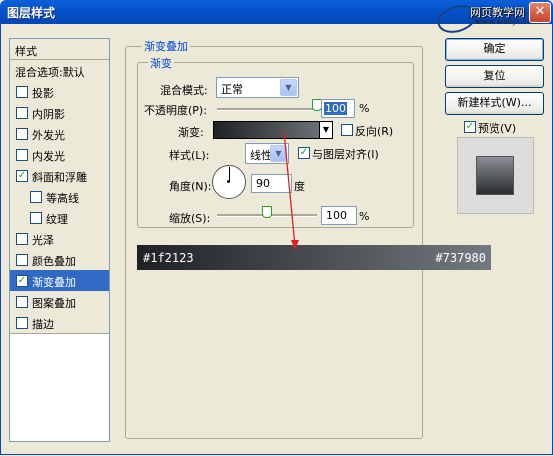 The image size is (553, 456). I want to click on sidebar-item-label: 斜面和浮雕, so click(59, 177).